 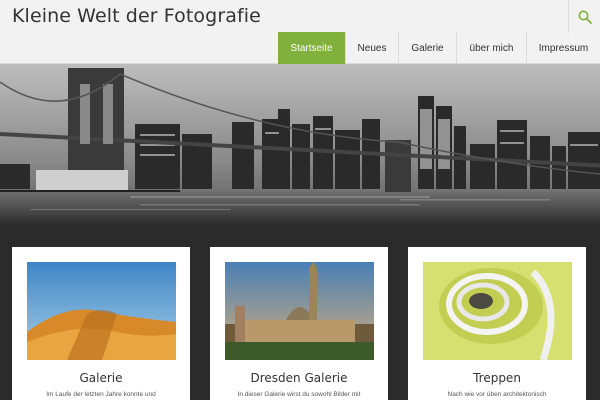 What do you see at coordinates (371, 48) in the screenshot?
I see `nav-item-neues: Neues` at bounding box center [371, 48].